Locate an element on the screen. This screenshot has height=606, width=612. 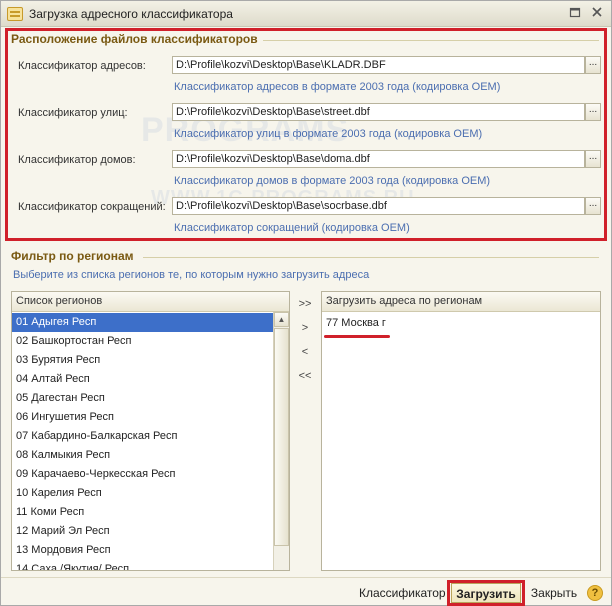
street-classifier-input: D:\Profile\kozvi\Desktop\Base\street.dbf is located at coordinates (378, 112).